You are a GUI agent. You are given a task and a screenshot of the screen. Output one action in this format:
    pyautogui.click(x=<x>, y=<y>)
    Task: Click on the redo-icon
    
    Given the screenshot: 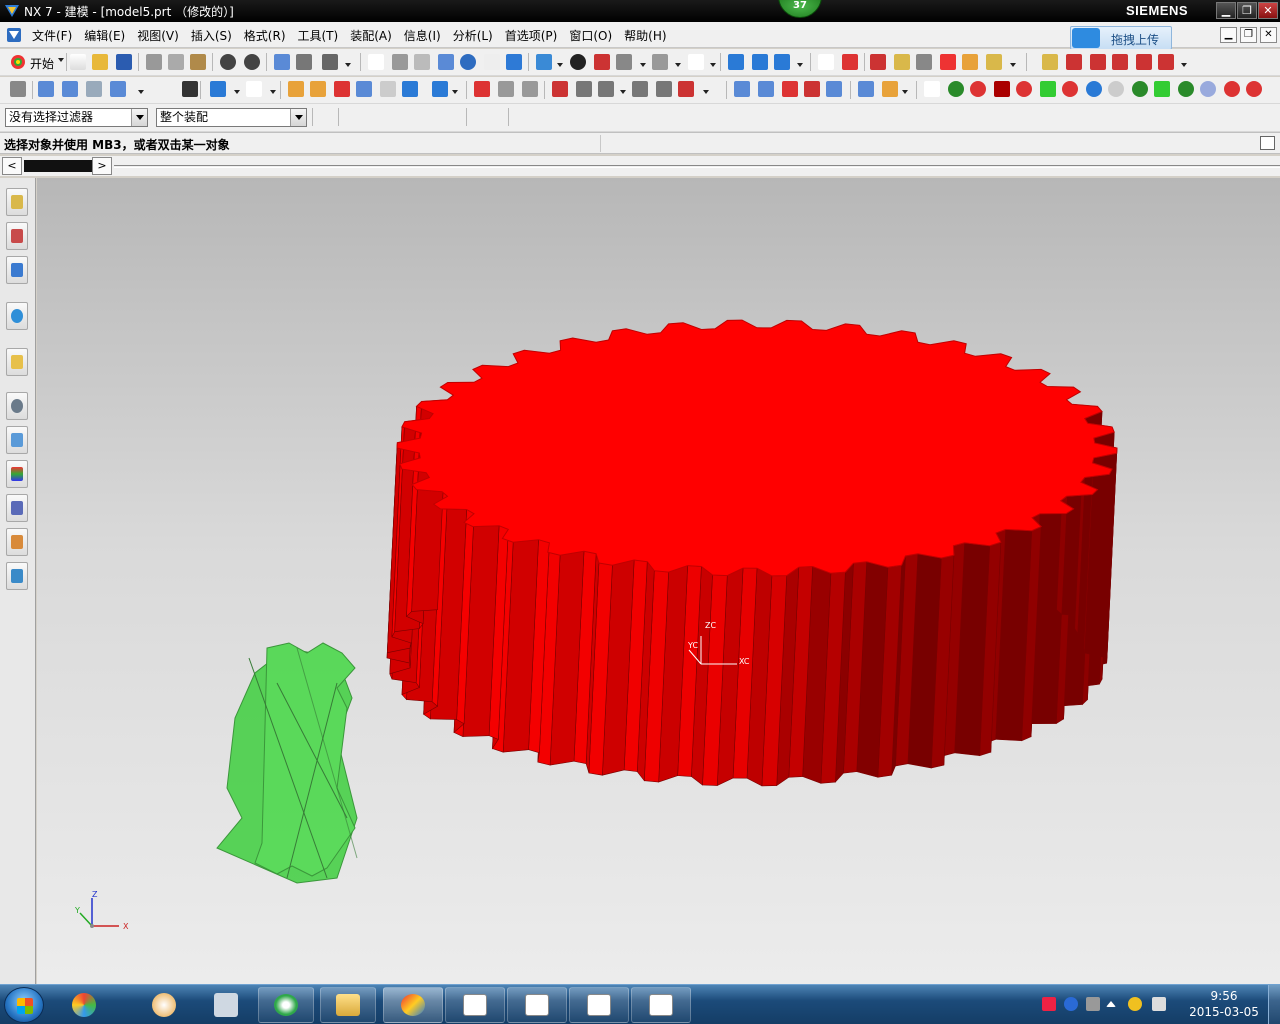 What is the action you would take?
    pyautogui.click(x=252, y=62)
    